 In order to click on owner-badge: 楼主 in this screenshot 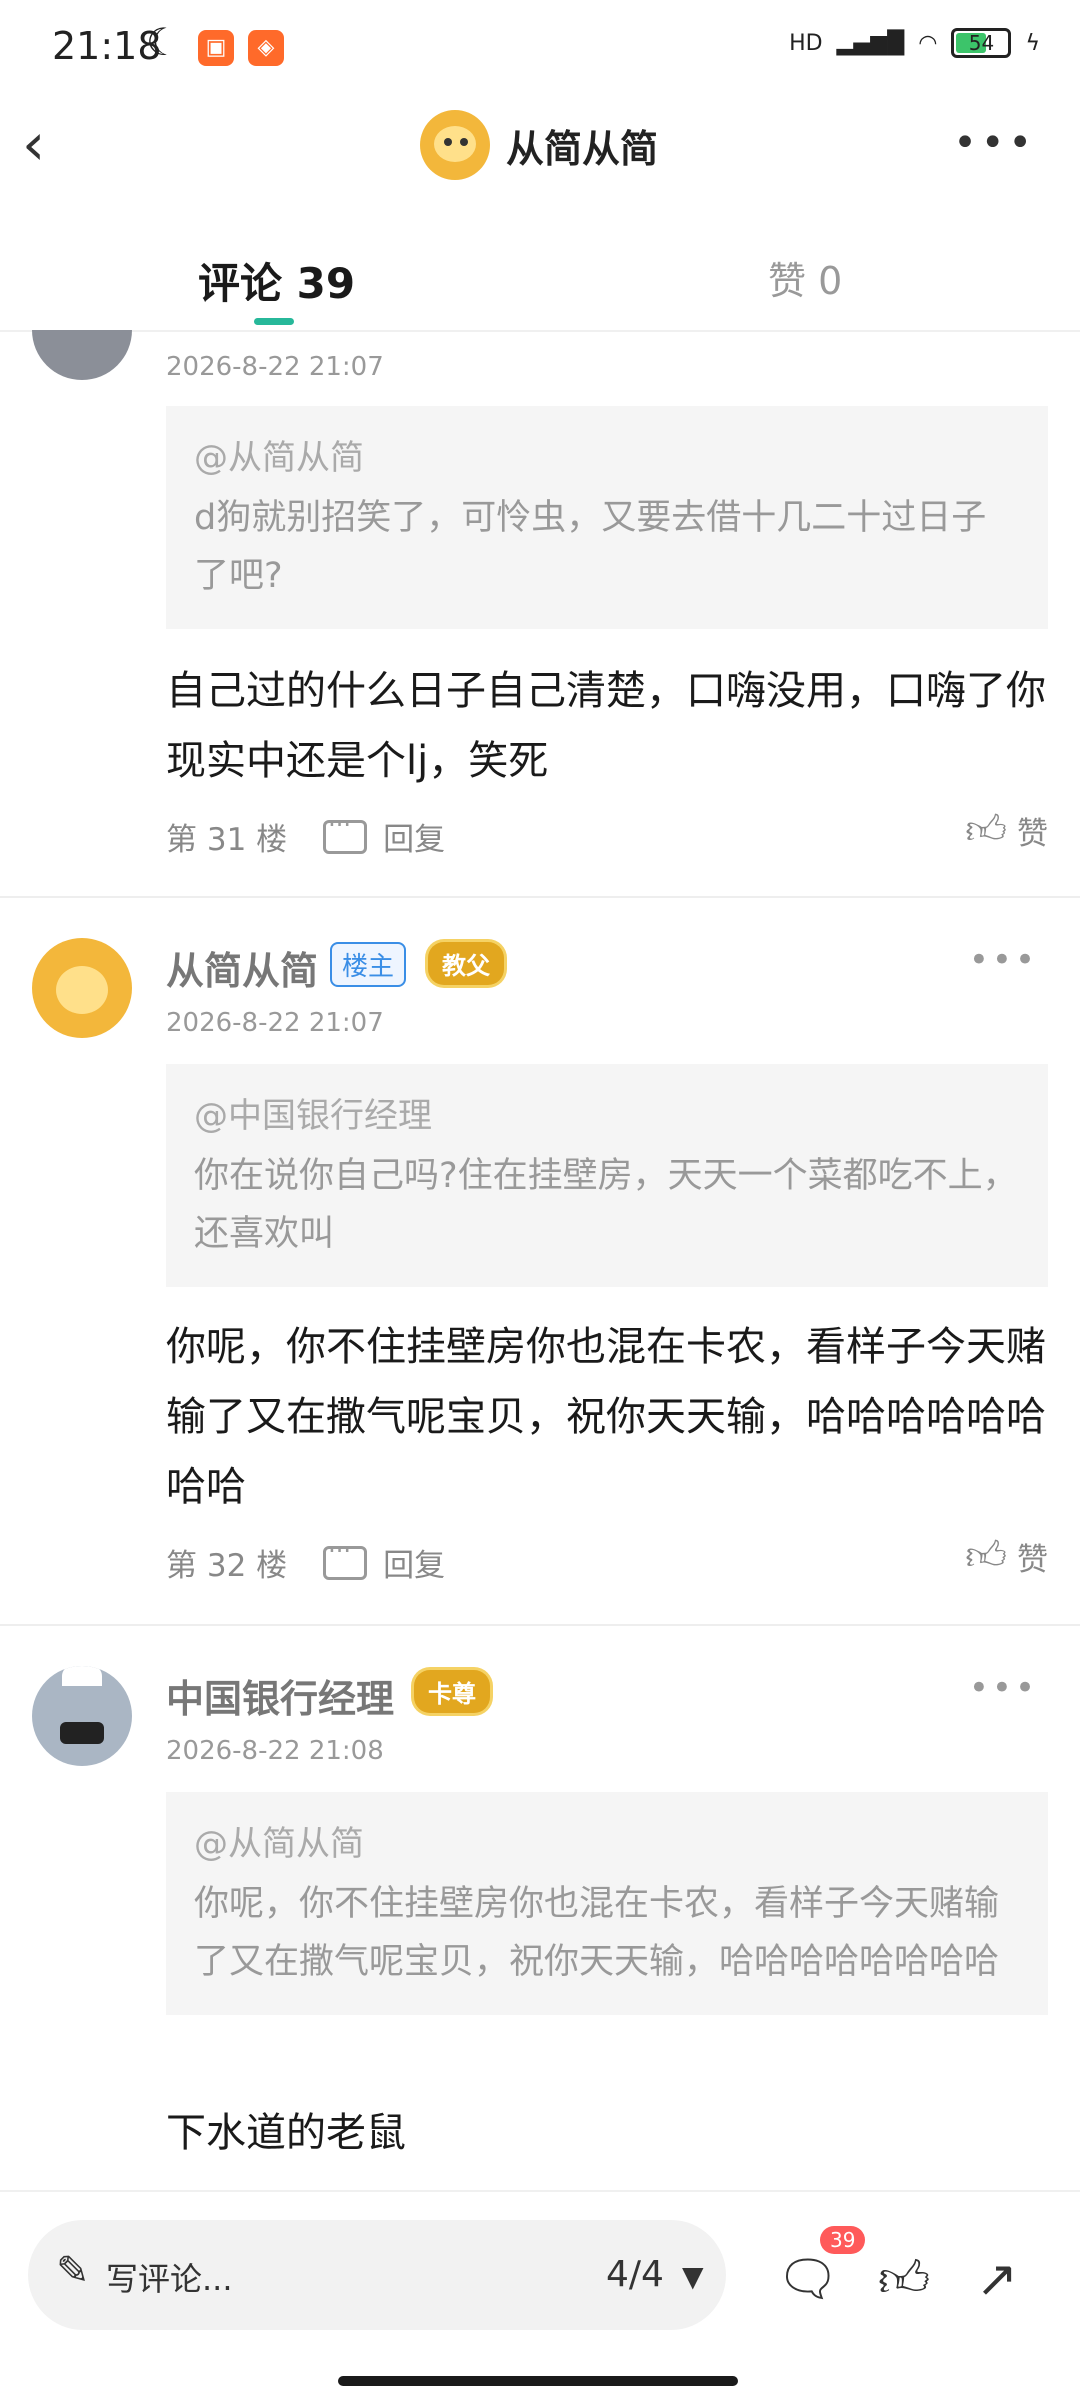, I will do `click(368, 964)`.